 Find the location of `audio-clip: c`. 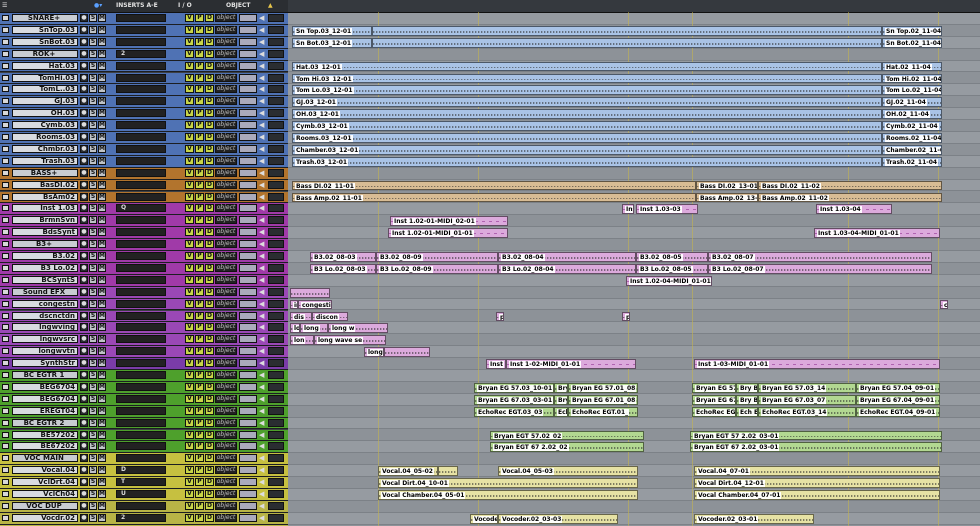

audio-clip: c is located at coordinates (944, 304).